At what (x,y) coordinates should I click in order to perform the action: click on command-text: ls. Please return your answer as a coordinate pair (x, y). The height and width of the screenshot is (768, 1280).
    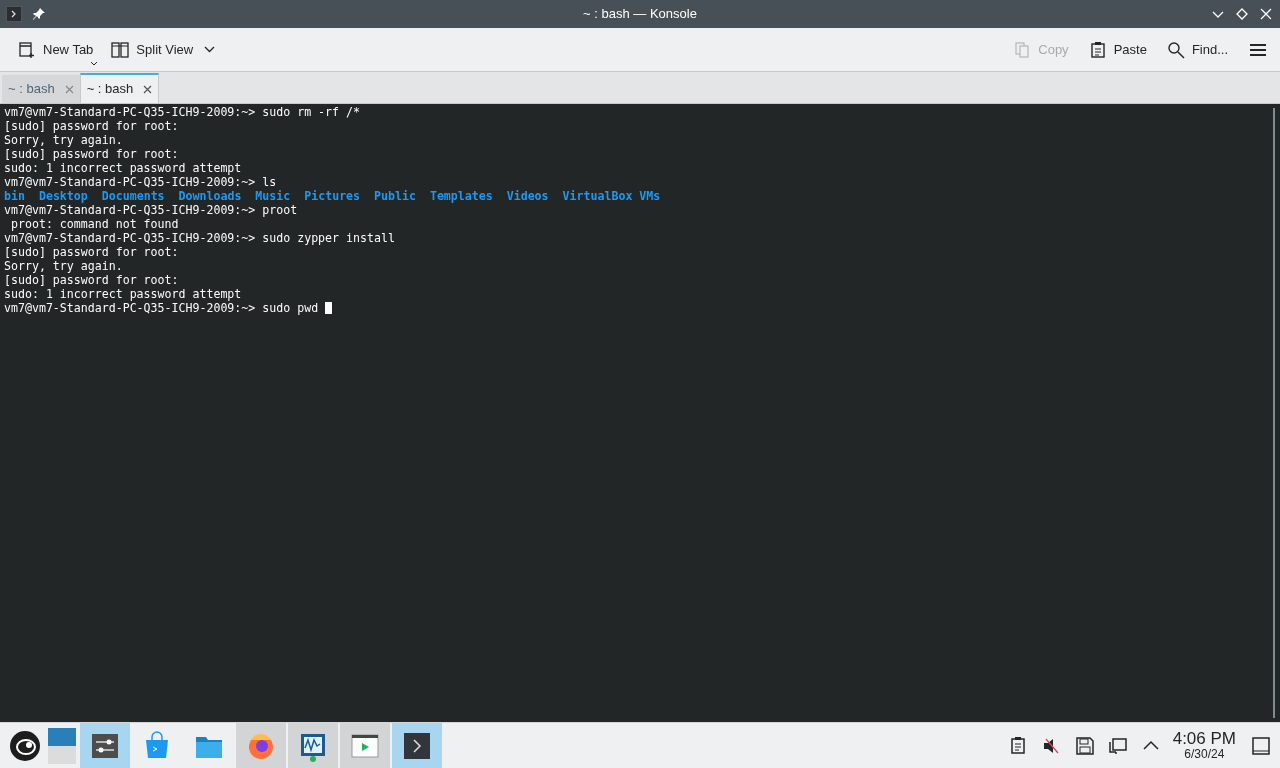
    Looking at the image, I should click on (269, 182).